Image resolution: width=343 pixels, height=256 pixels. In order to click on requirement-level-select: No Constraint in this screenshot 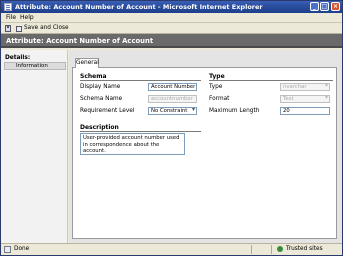, I will do `click(172, 111)`.